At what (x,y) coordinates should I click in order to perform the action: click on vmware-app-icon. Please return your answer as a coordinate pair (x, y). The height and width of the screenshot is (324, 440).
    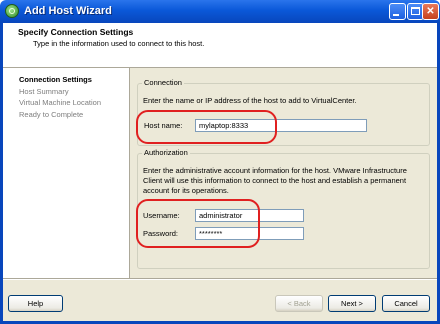
    Looking at the image, I should click on (12, 11).